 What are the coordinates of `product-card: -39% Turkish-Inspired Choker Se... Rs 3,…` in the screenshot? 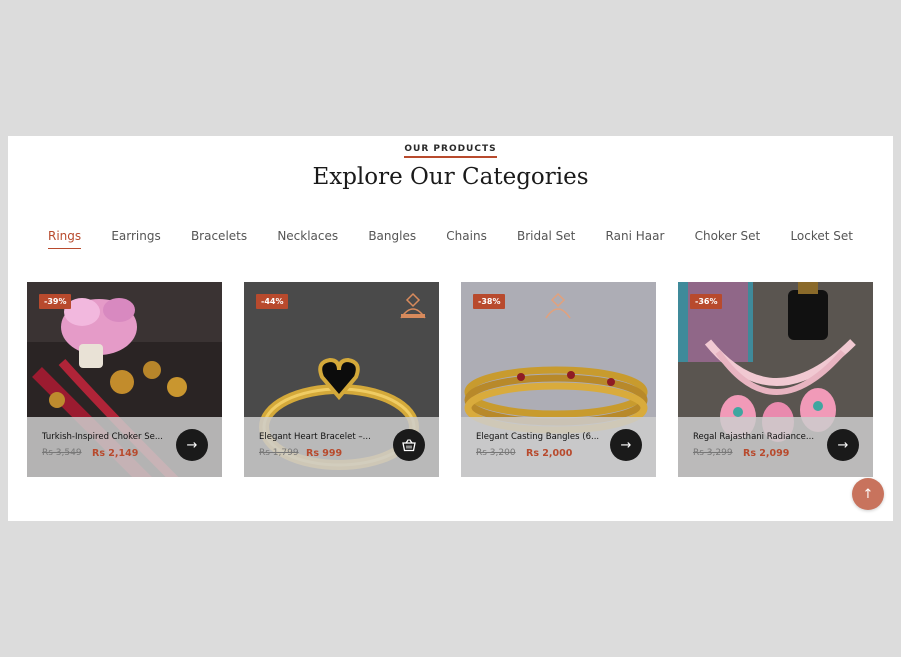 It's located at (124, 379).